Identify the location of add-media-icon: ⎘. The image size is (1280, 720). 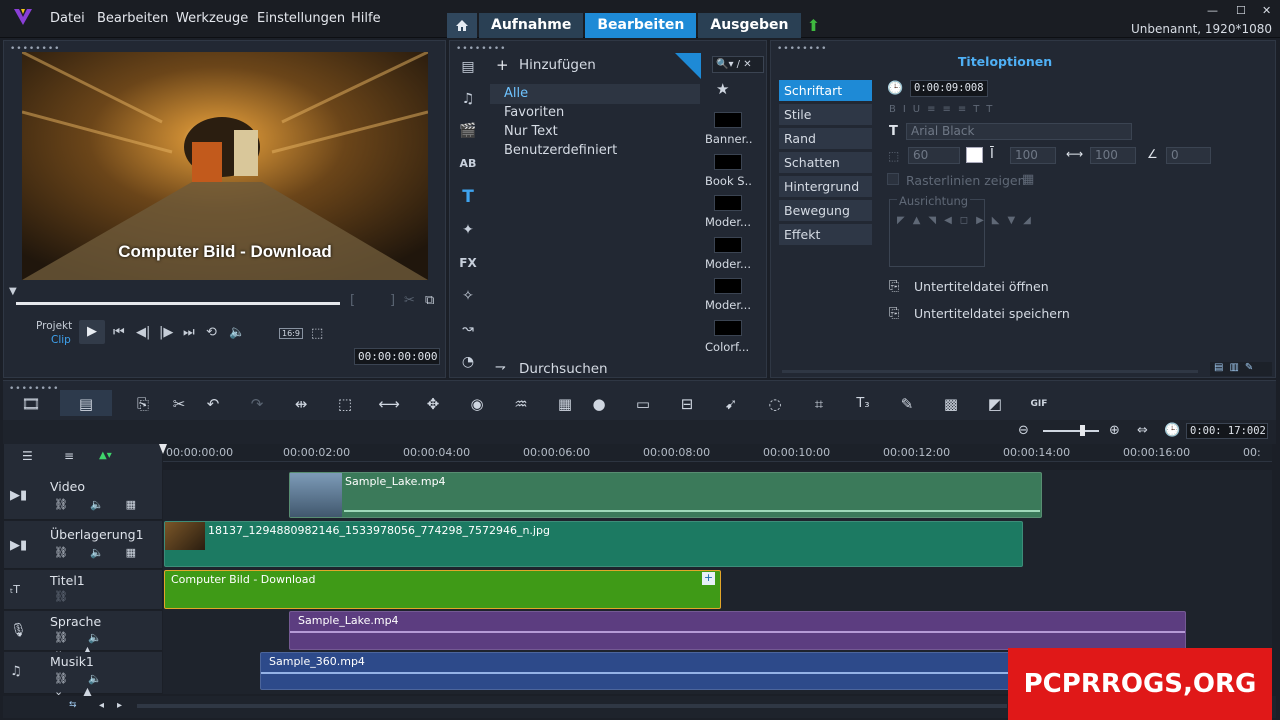
(143, 404).